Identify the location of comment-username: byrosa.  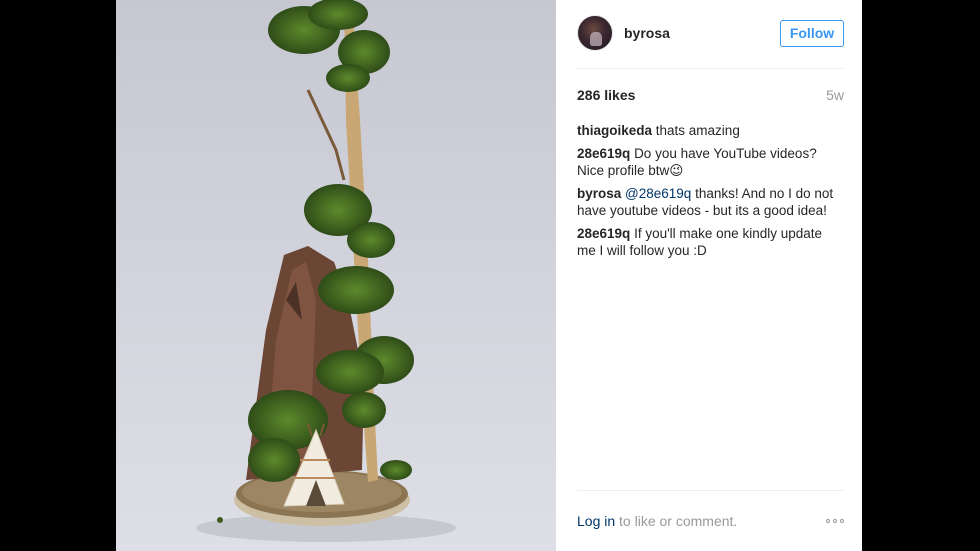
(599, 193).